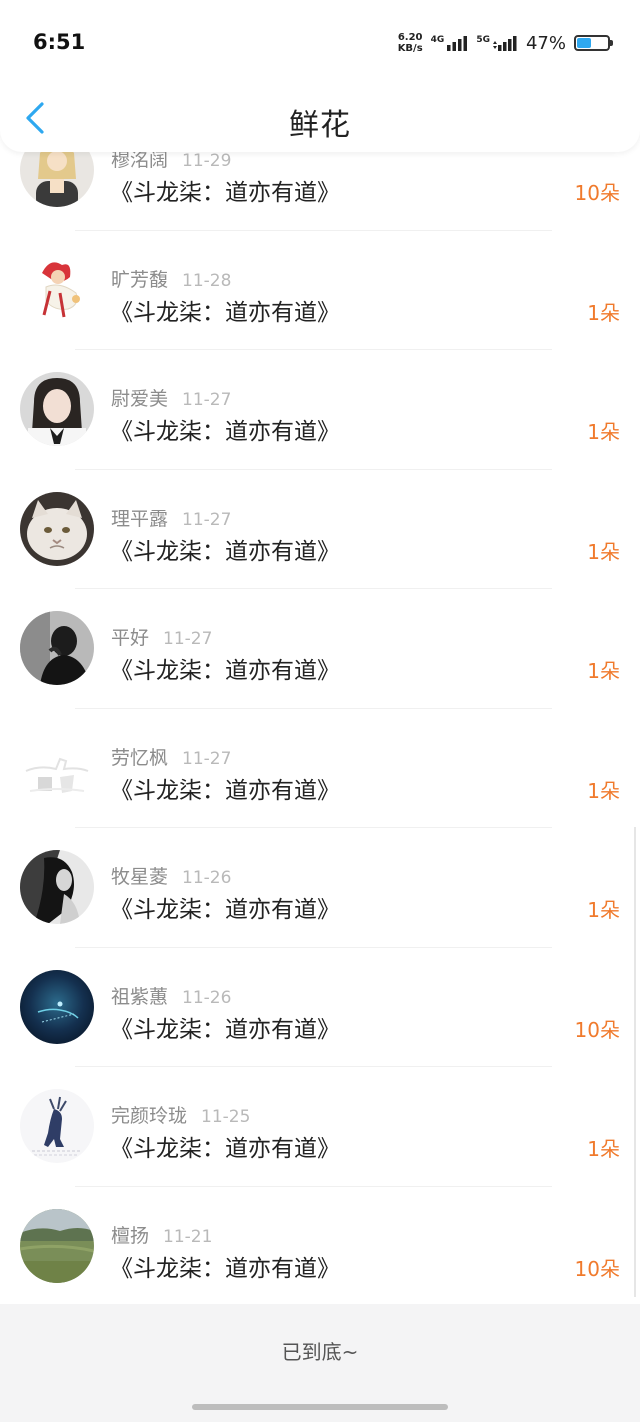 The width and height of the screenshot is (640, 1422). Describe the element at coordinates (207, 161) in the screenshot. I see `donation-date: 11-29` at that location.